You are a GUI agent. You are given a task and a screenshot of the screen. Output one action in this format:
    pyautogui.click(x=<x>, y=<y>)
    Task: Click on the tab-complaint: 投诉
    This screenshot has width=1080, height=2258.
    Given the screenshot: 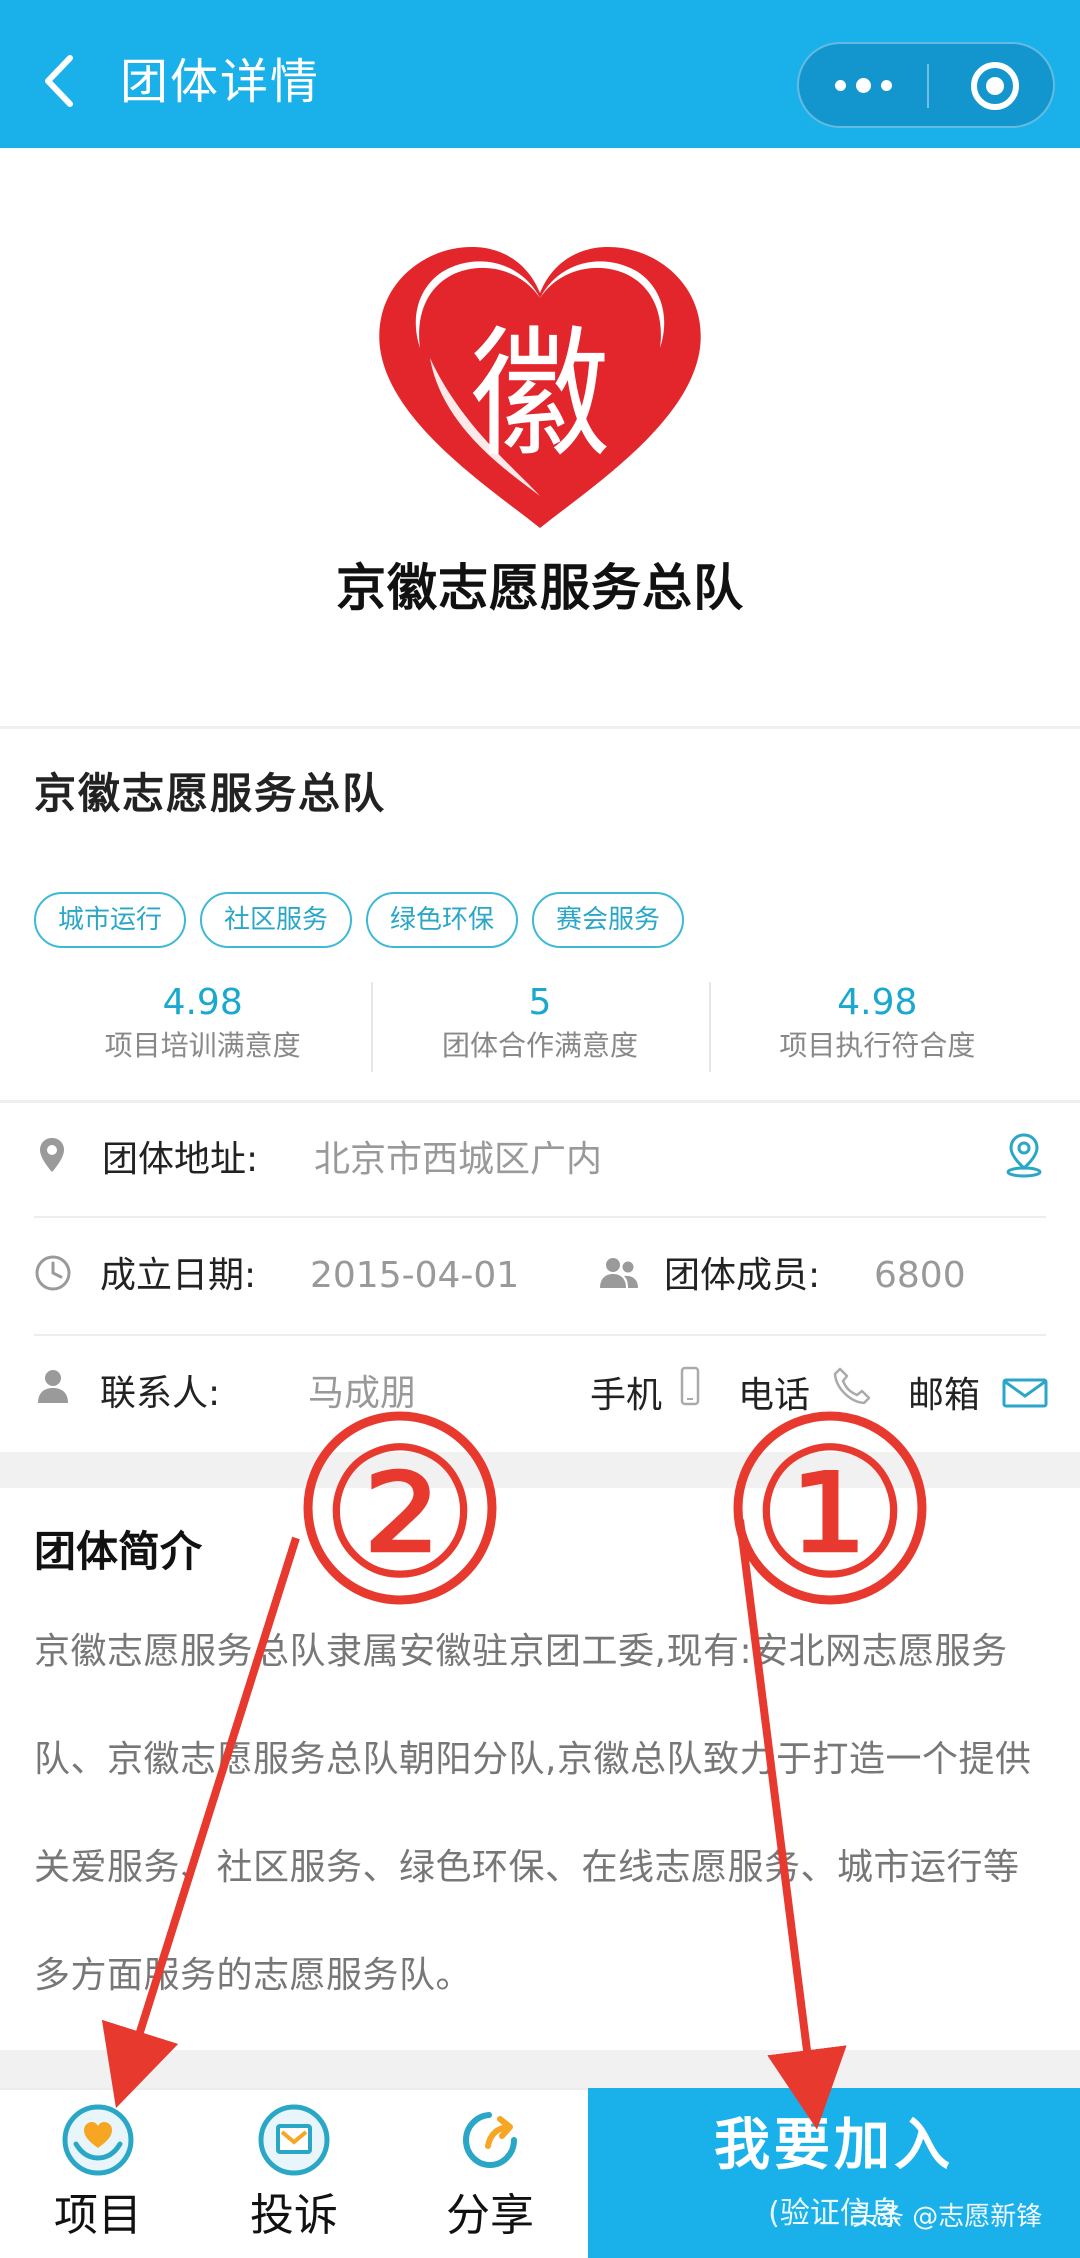 What is the action you would take?
    pyautogui.click(x=294, y=2174)
    